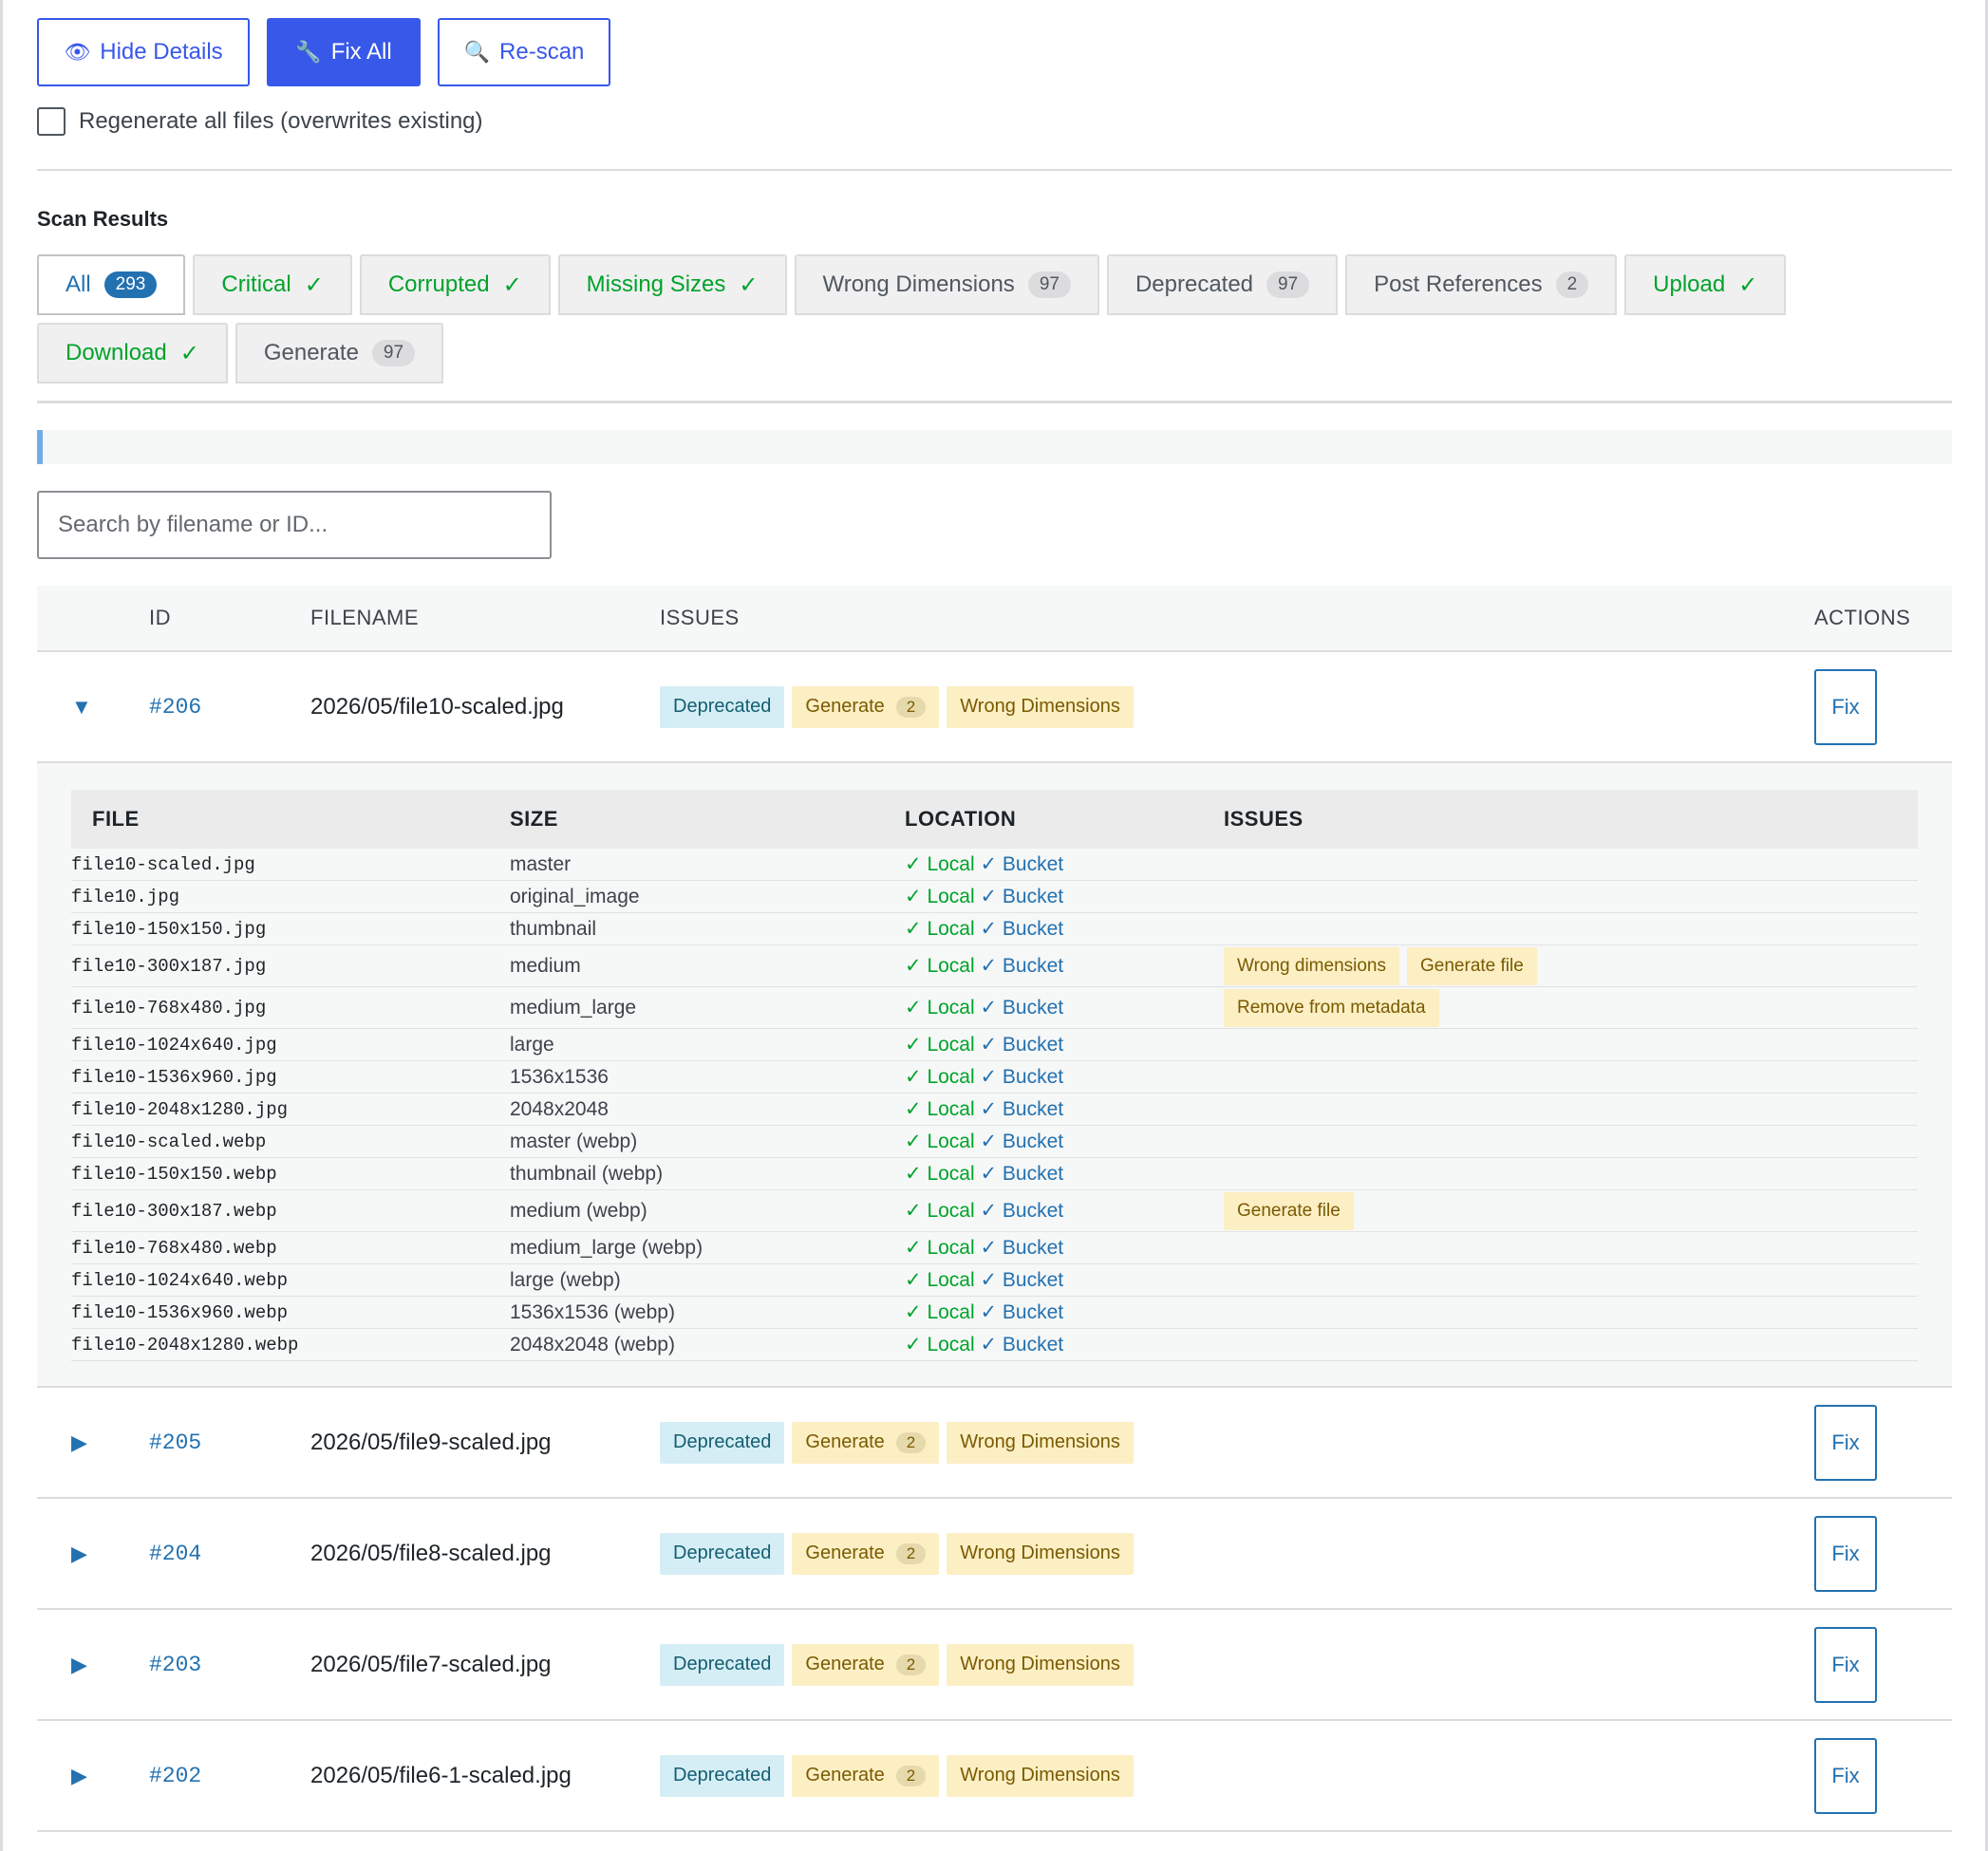  Describe the element at coordinates (185, 1345) in the screenshot. I see `file-name: file10-2048x1280.webp` at that location.